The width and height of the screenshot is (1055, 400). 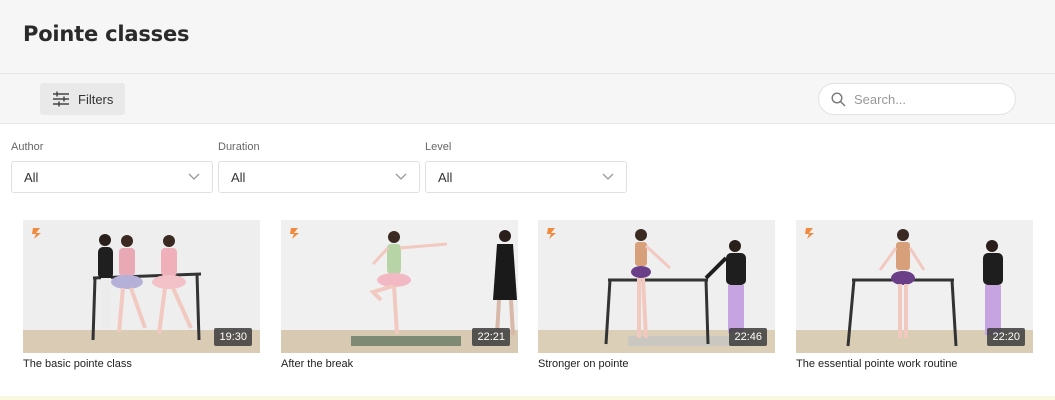 I want to click on video-thumbnail: 22:20, so click(x=914, y=286).